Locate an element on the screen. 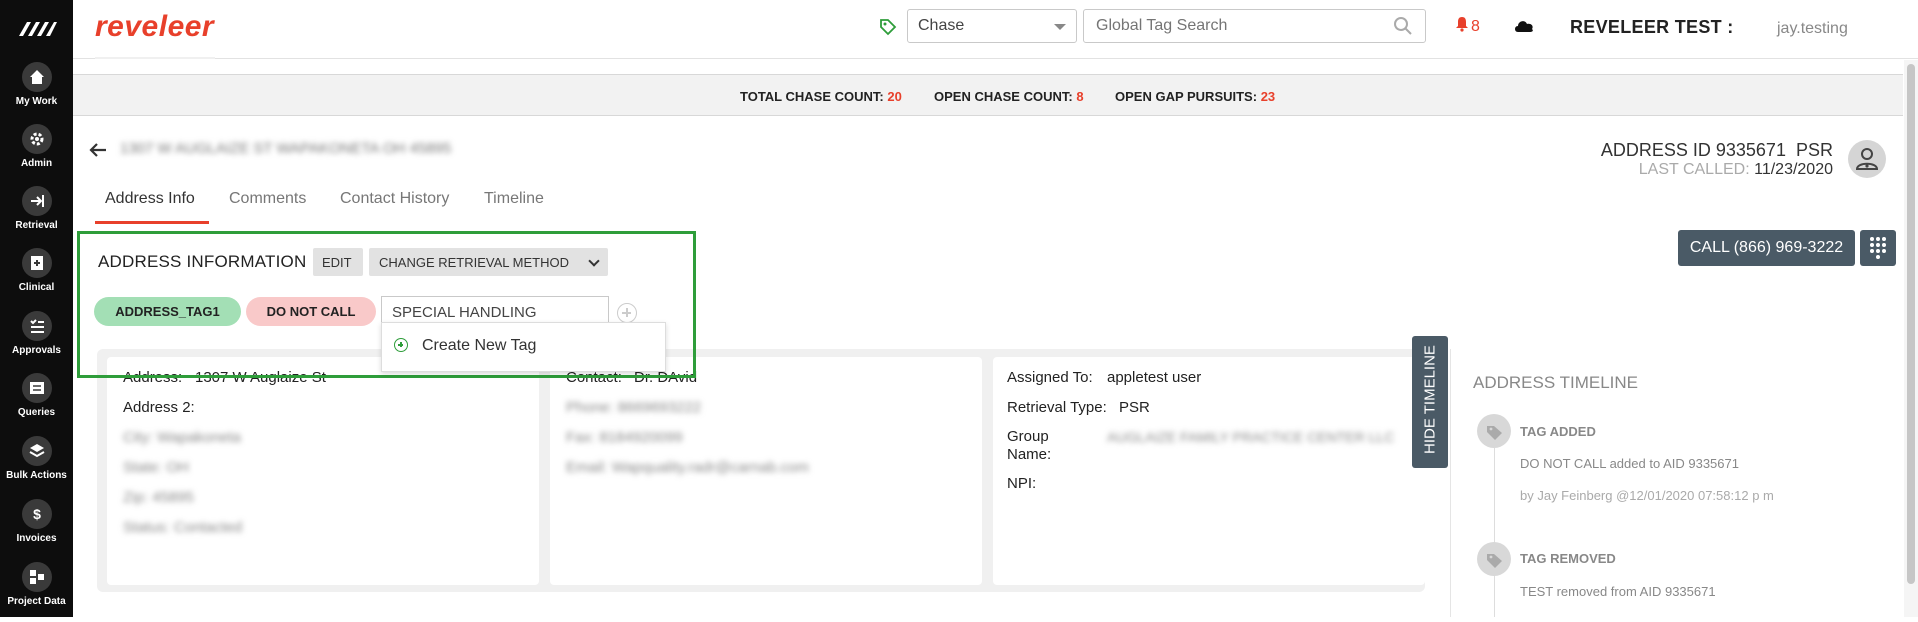 This screenshot has width=1918, height=622. dollar-icon: $ is located at coordinates (36, 514).